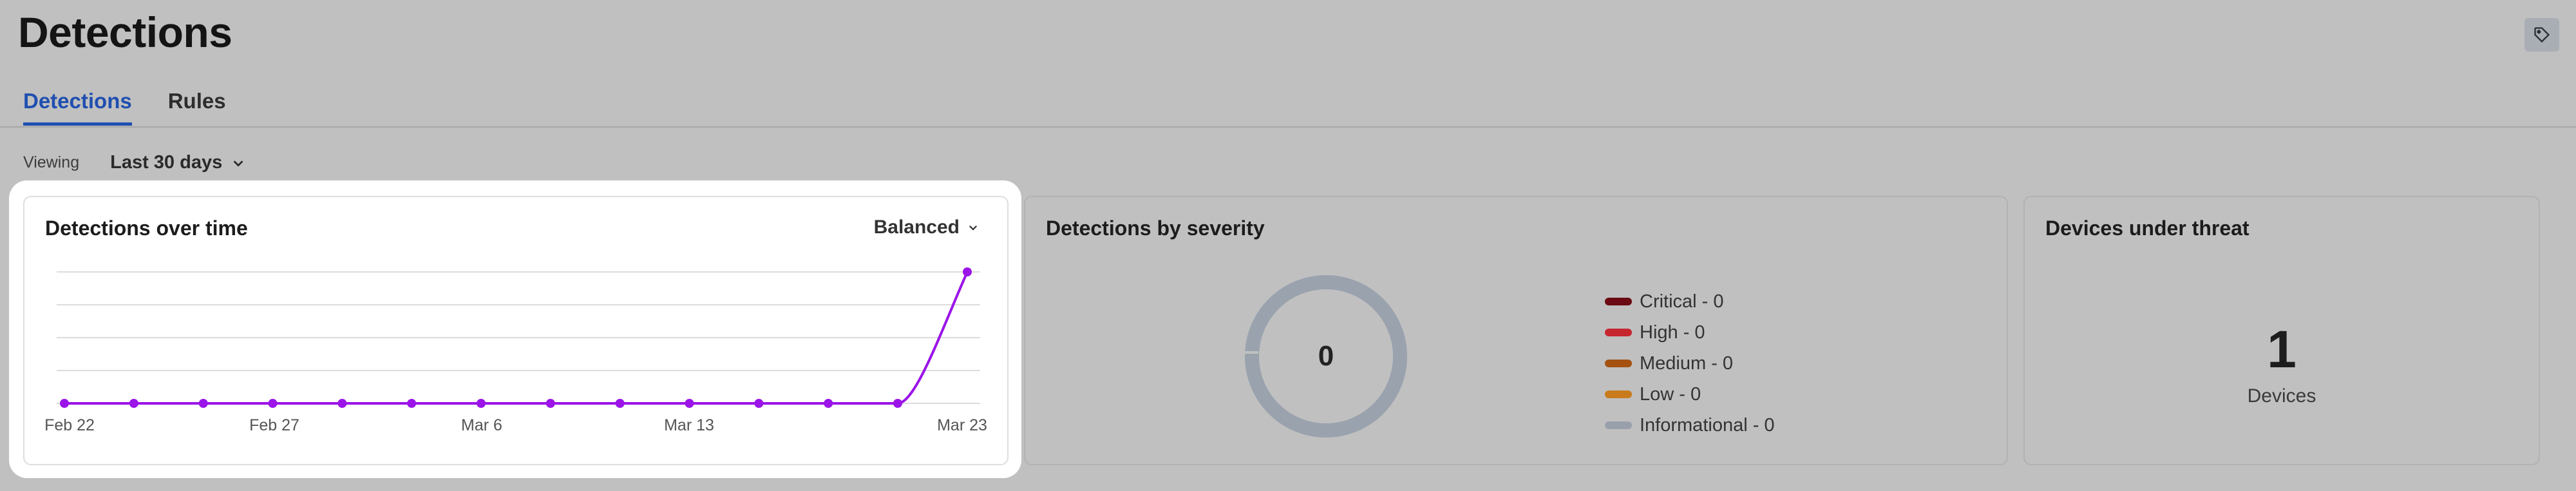 This screenshot has height=491, width=2576. What do you see at coordinates (1708, 425) in the screenshot?
I see `legend-label: Informational - 0` at bounding box center [1708, 425].